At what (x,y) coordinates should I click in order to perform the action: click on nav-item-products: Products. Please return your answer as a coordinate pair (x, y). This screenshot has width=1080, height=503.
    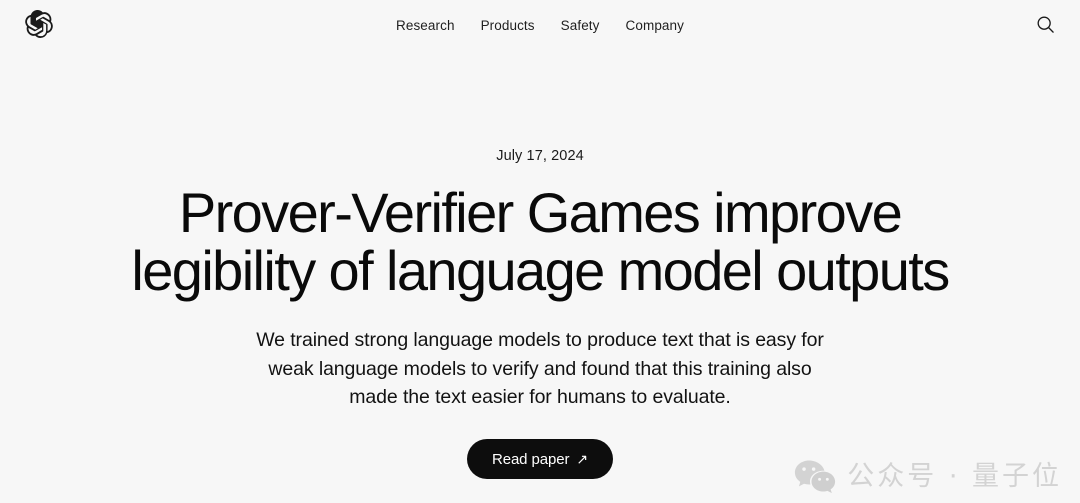
    Looking at the image, I should click on (508, 25).